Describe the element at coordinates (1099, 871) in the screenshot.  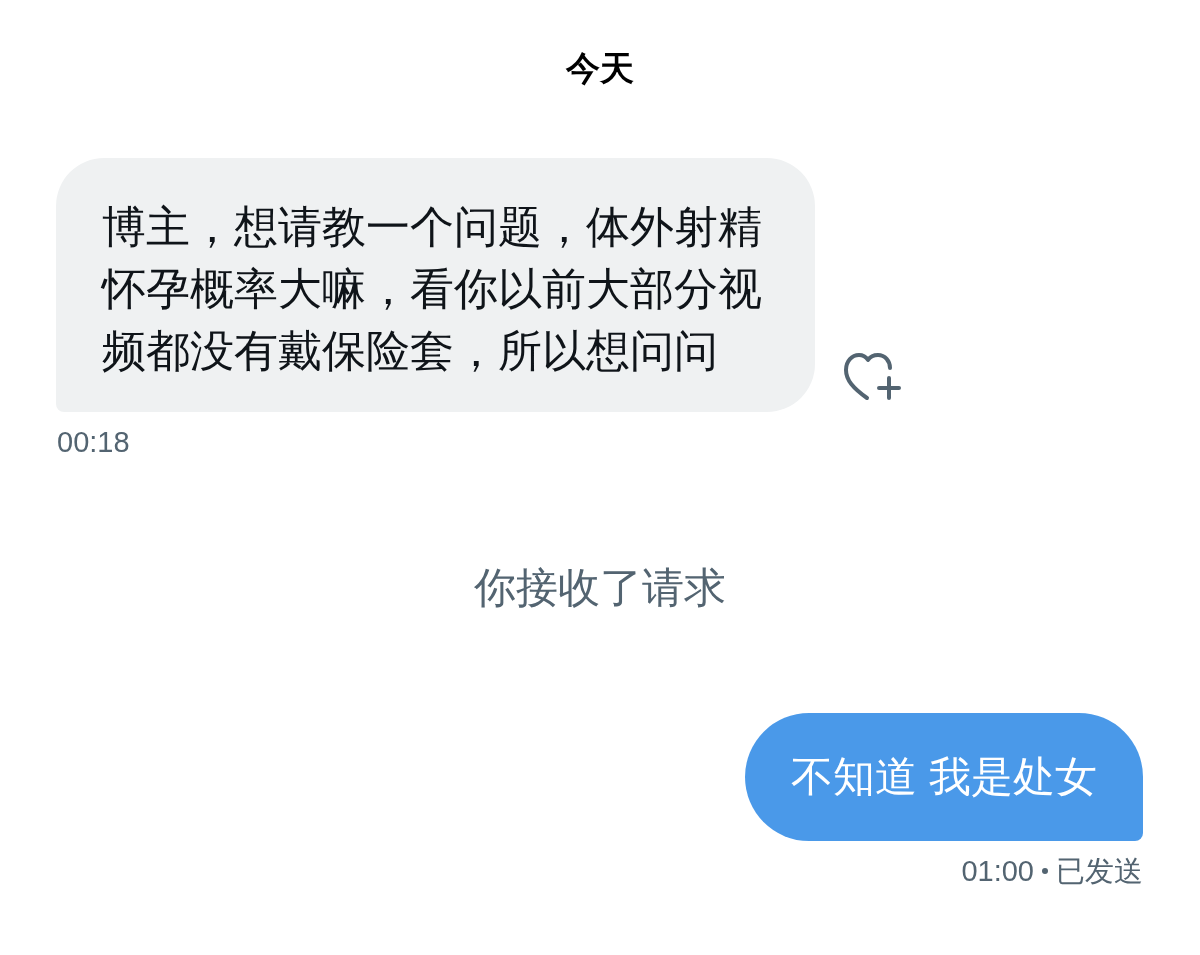
I see `delivery-status: 已发送` at that location.